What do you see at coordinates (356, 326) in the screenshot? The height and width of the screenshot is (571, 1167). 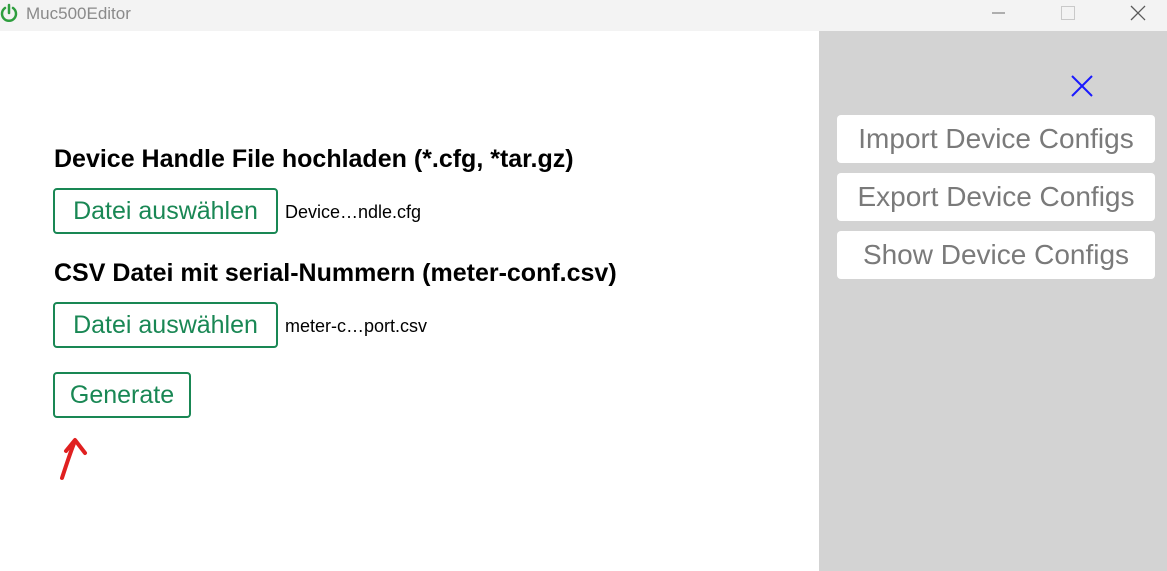 I see `csv-file-name: meter-c…port.csv` at bounding box center [356, 326].